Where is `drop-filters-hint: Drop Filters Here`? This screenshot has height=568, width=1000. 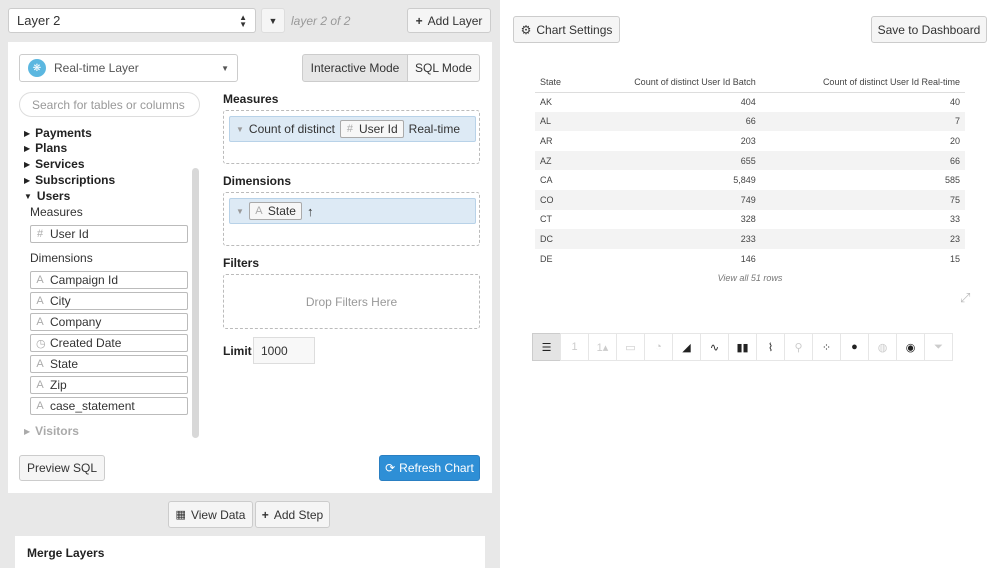
drop-filters-hint: Drop Filters Here is located at coordinates (351, 301).